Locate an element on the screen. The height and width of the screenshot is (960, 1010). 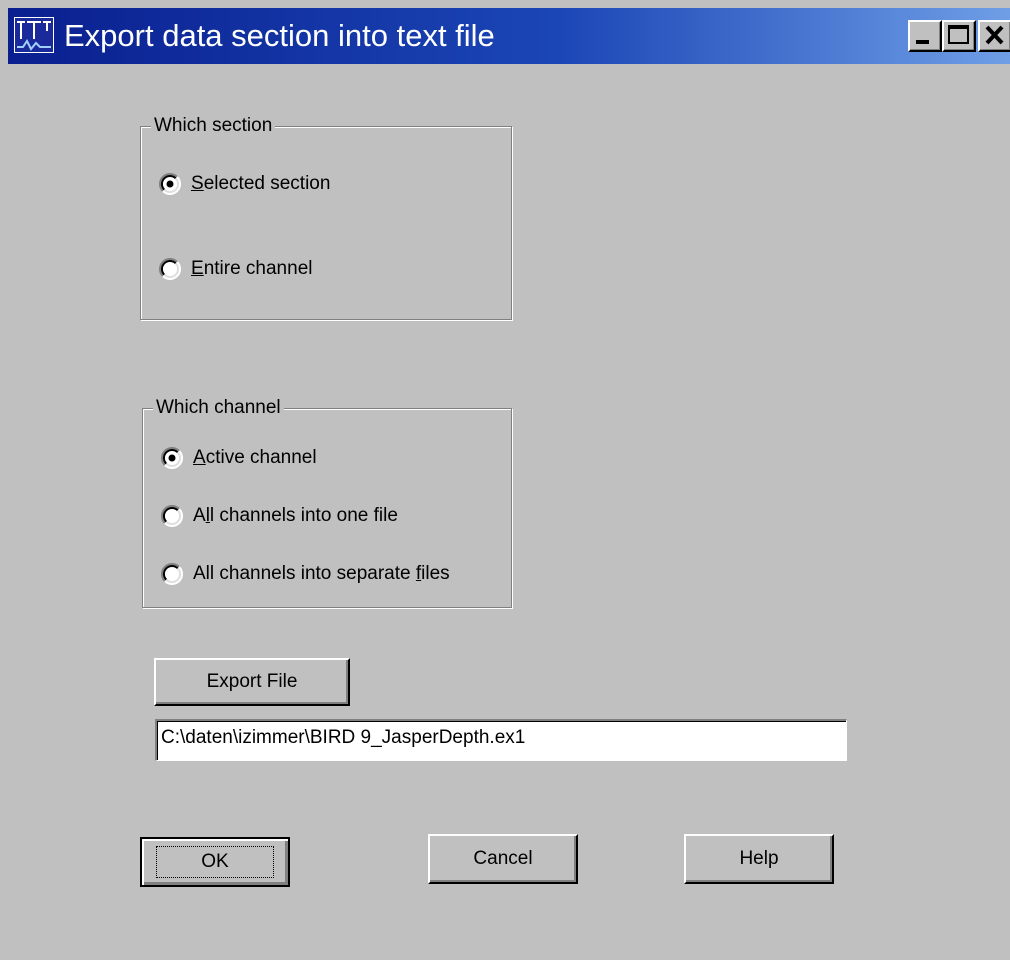
channel-group-legend: Which channel is located at coordinates (218, 408).